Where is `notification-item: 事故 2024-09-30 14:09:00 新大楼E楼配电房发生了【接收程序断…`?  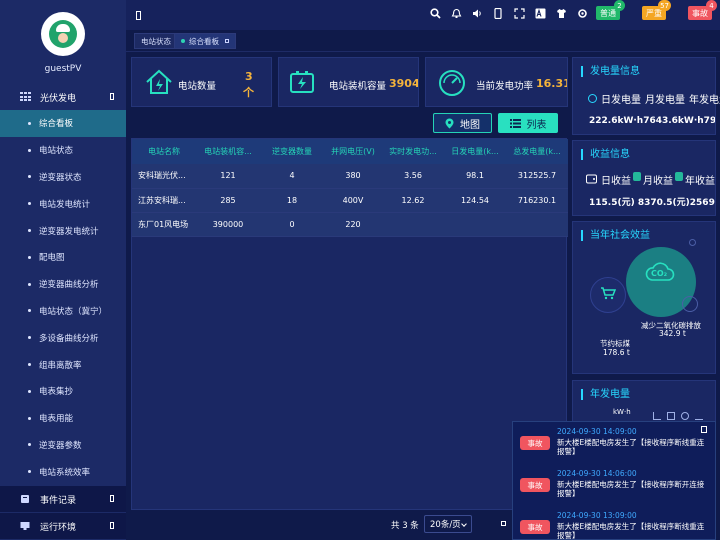
notification-item: 事故 2024-09-30 14:09:00 新大楼E楼配电房发生了【接收程序断… is located at coordinates (614, 440).